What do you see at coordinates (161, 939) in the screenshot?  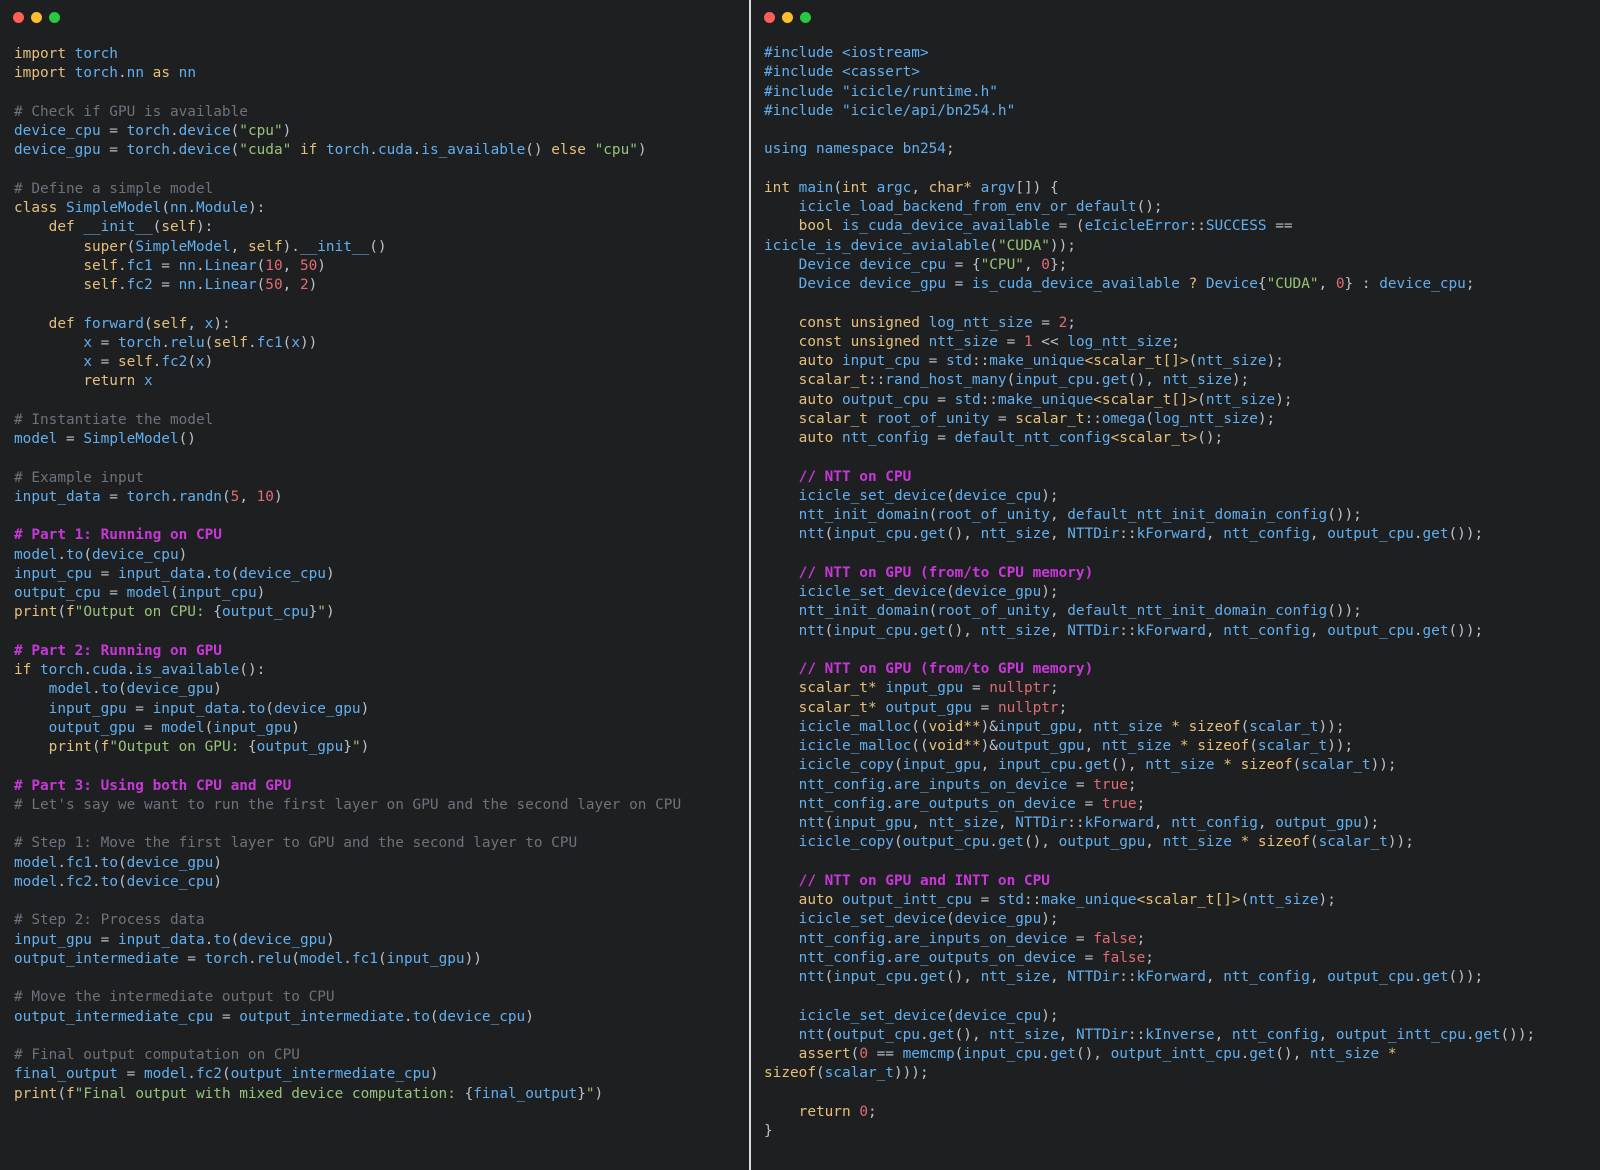 I see `code-token: input_data` at bounding box center [161, 939].